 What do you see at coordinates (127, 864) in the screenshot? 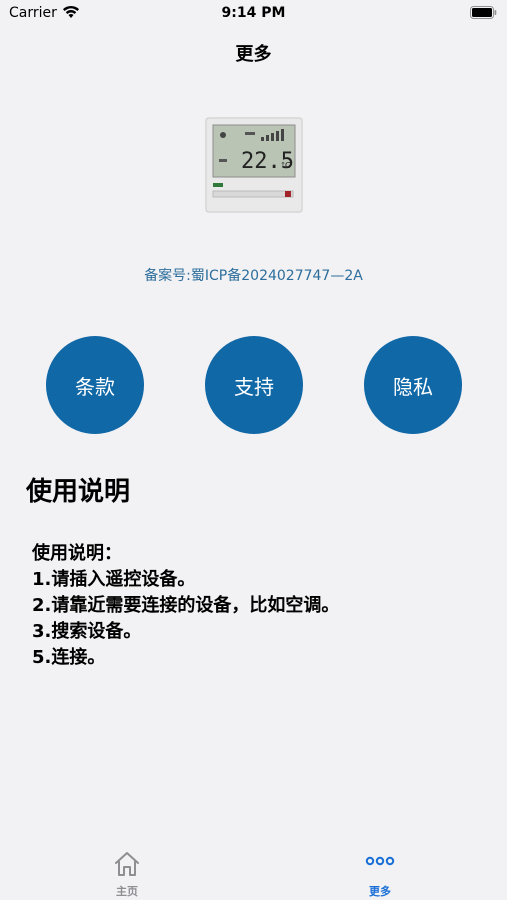
I see `home-icon` at bounding box center [127, 864].